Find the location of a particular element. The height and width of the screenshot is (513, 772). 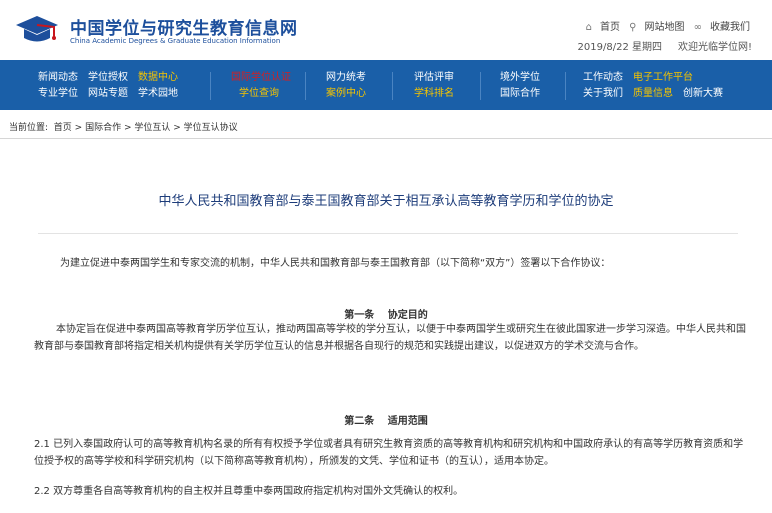

breadcrumb-home: 首页 is located at coordinates (63, 128).